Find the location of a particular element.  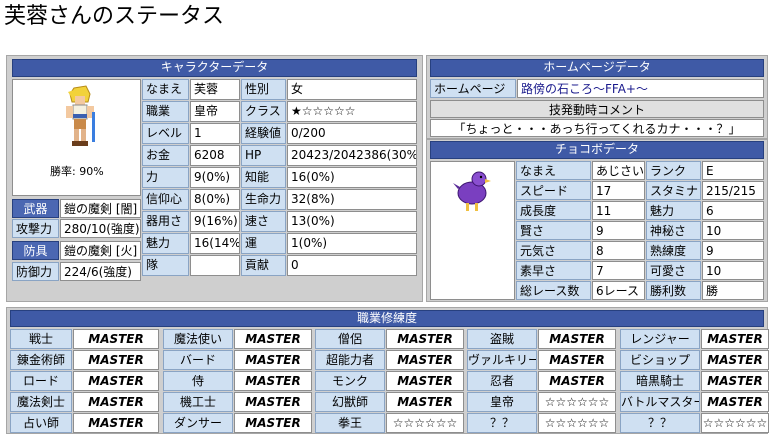

job-name: 皇帝 is located at coordinates (502, 402).